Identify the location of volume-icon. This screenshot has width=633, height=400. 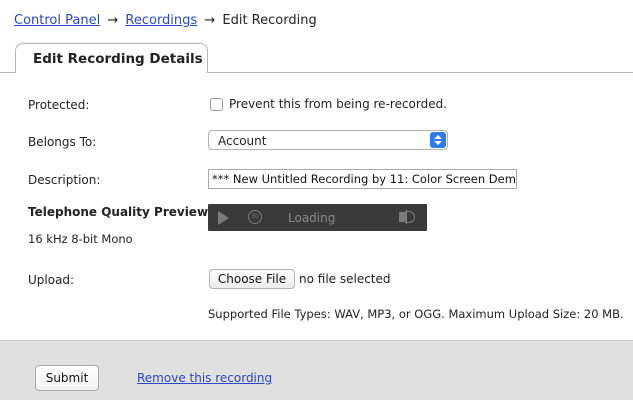
(403, 217).